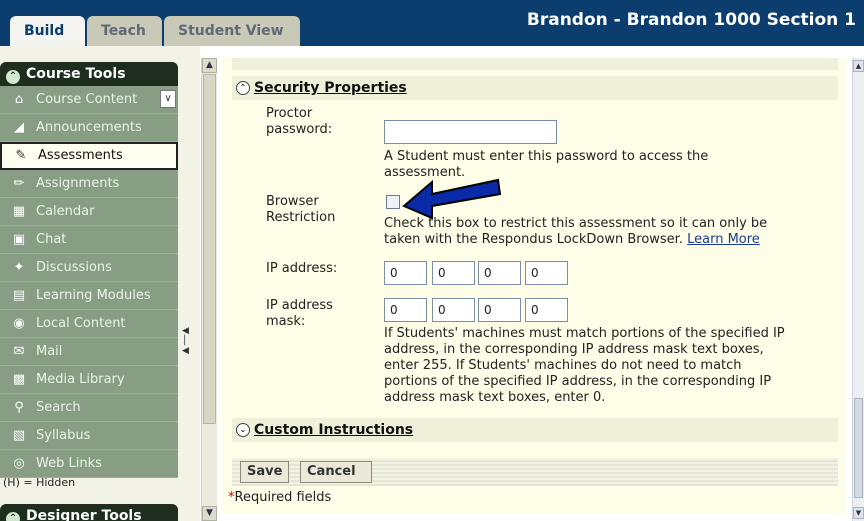 The width and height of the screenshot is (864, 521). I want to click on sidebar-item-calendar: ▦ Calendar, so click(89, 212).